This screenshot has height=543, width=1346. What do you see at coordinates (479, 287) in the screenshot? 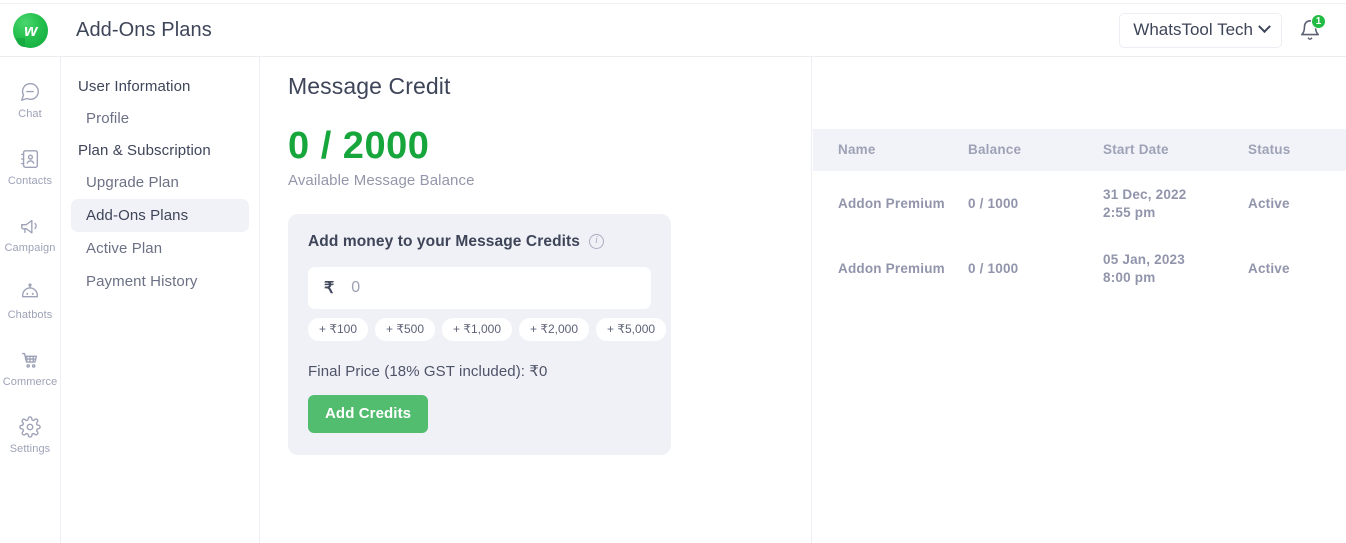
I see `amount-input: ₹ 0` at bounding box center [479, 287].